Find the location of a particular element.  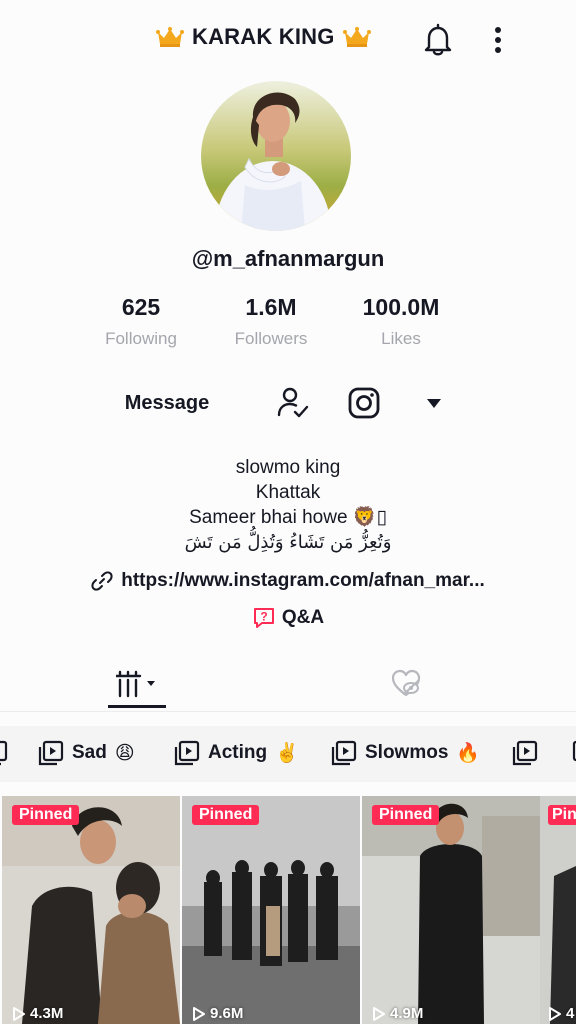

playlist-emoji: 😩 is located at coordinates (124, 753).